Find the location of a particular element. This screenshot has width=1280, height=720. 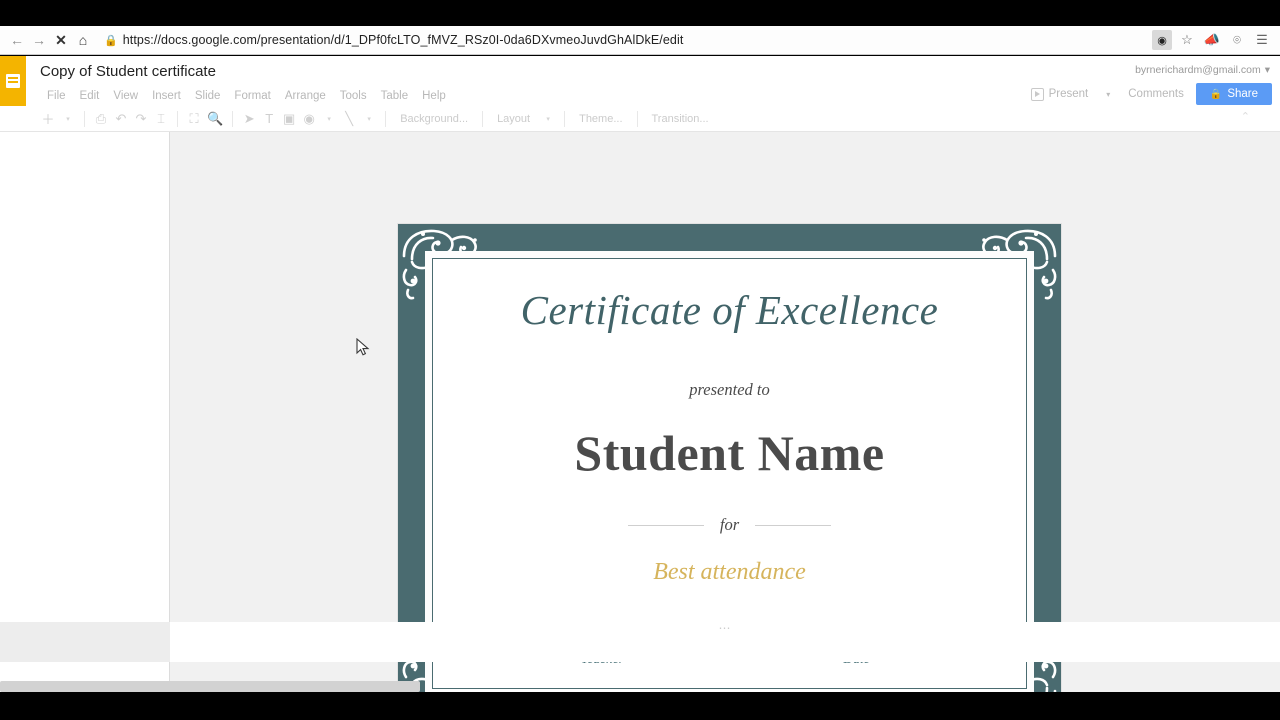

menu-slide: Slide is located at coordinates (208, 96).